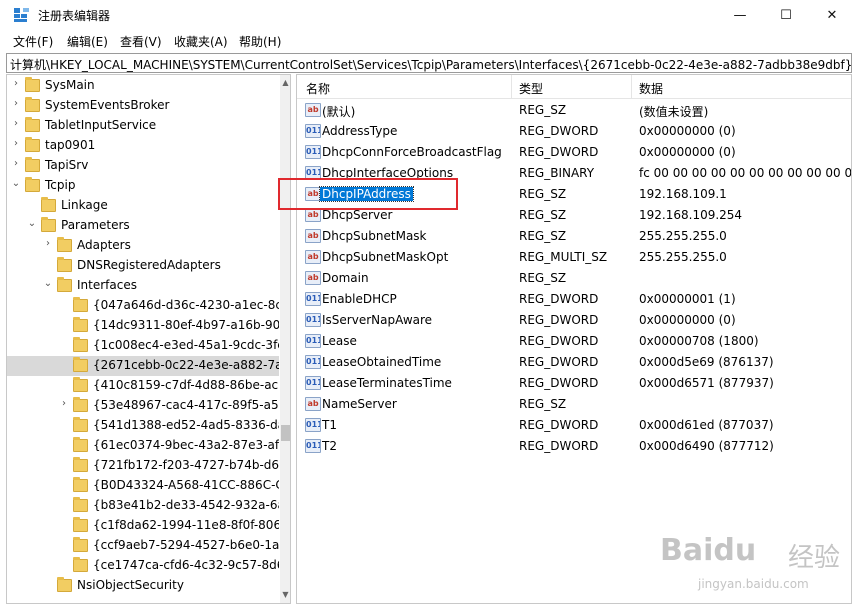 The height and width of the screenshot is (611, 859). I want to click on value-name: DhcpServer, so click(357, 215).